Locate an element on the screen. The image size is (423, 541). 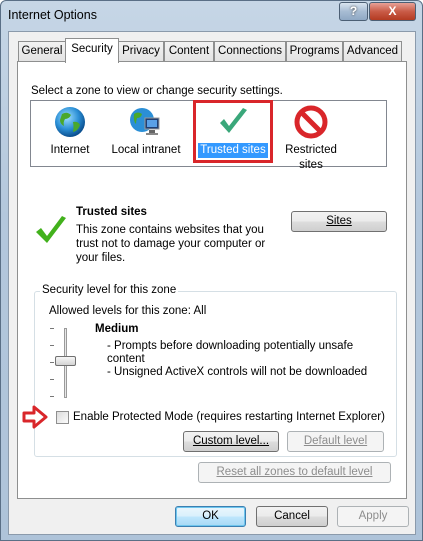
help-button: ? is located at coordinates (353, 11).